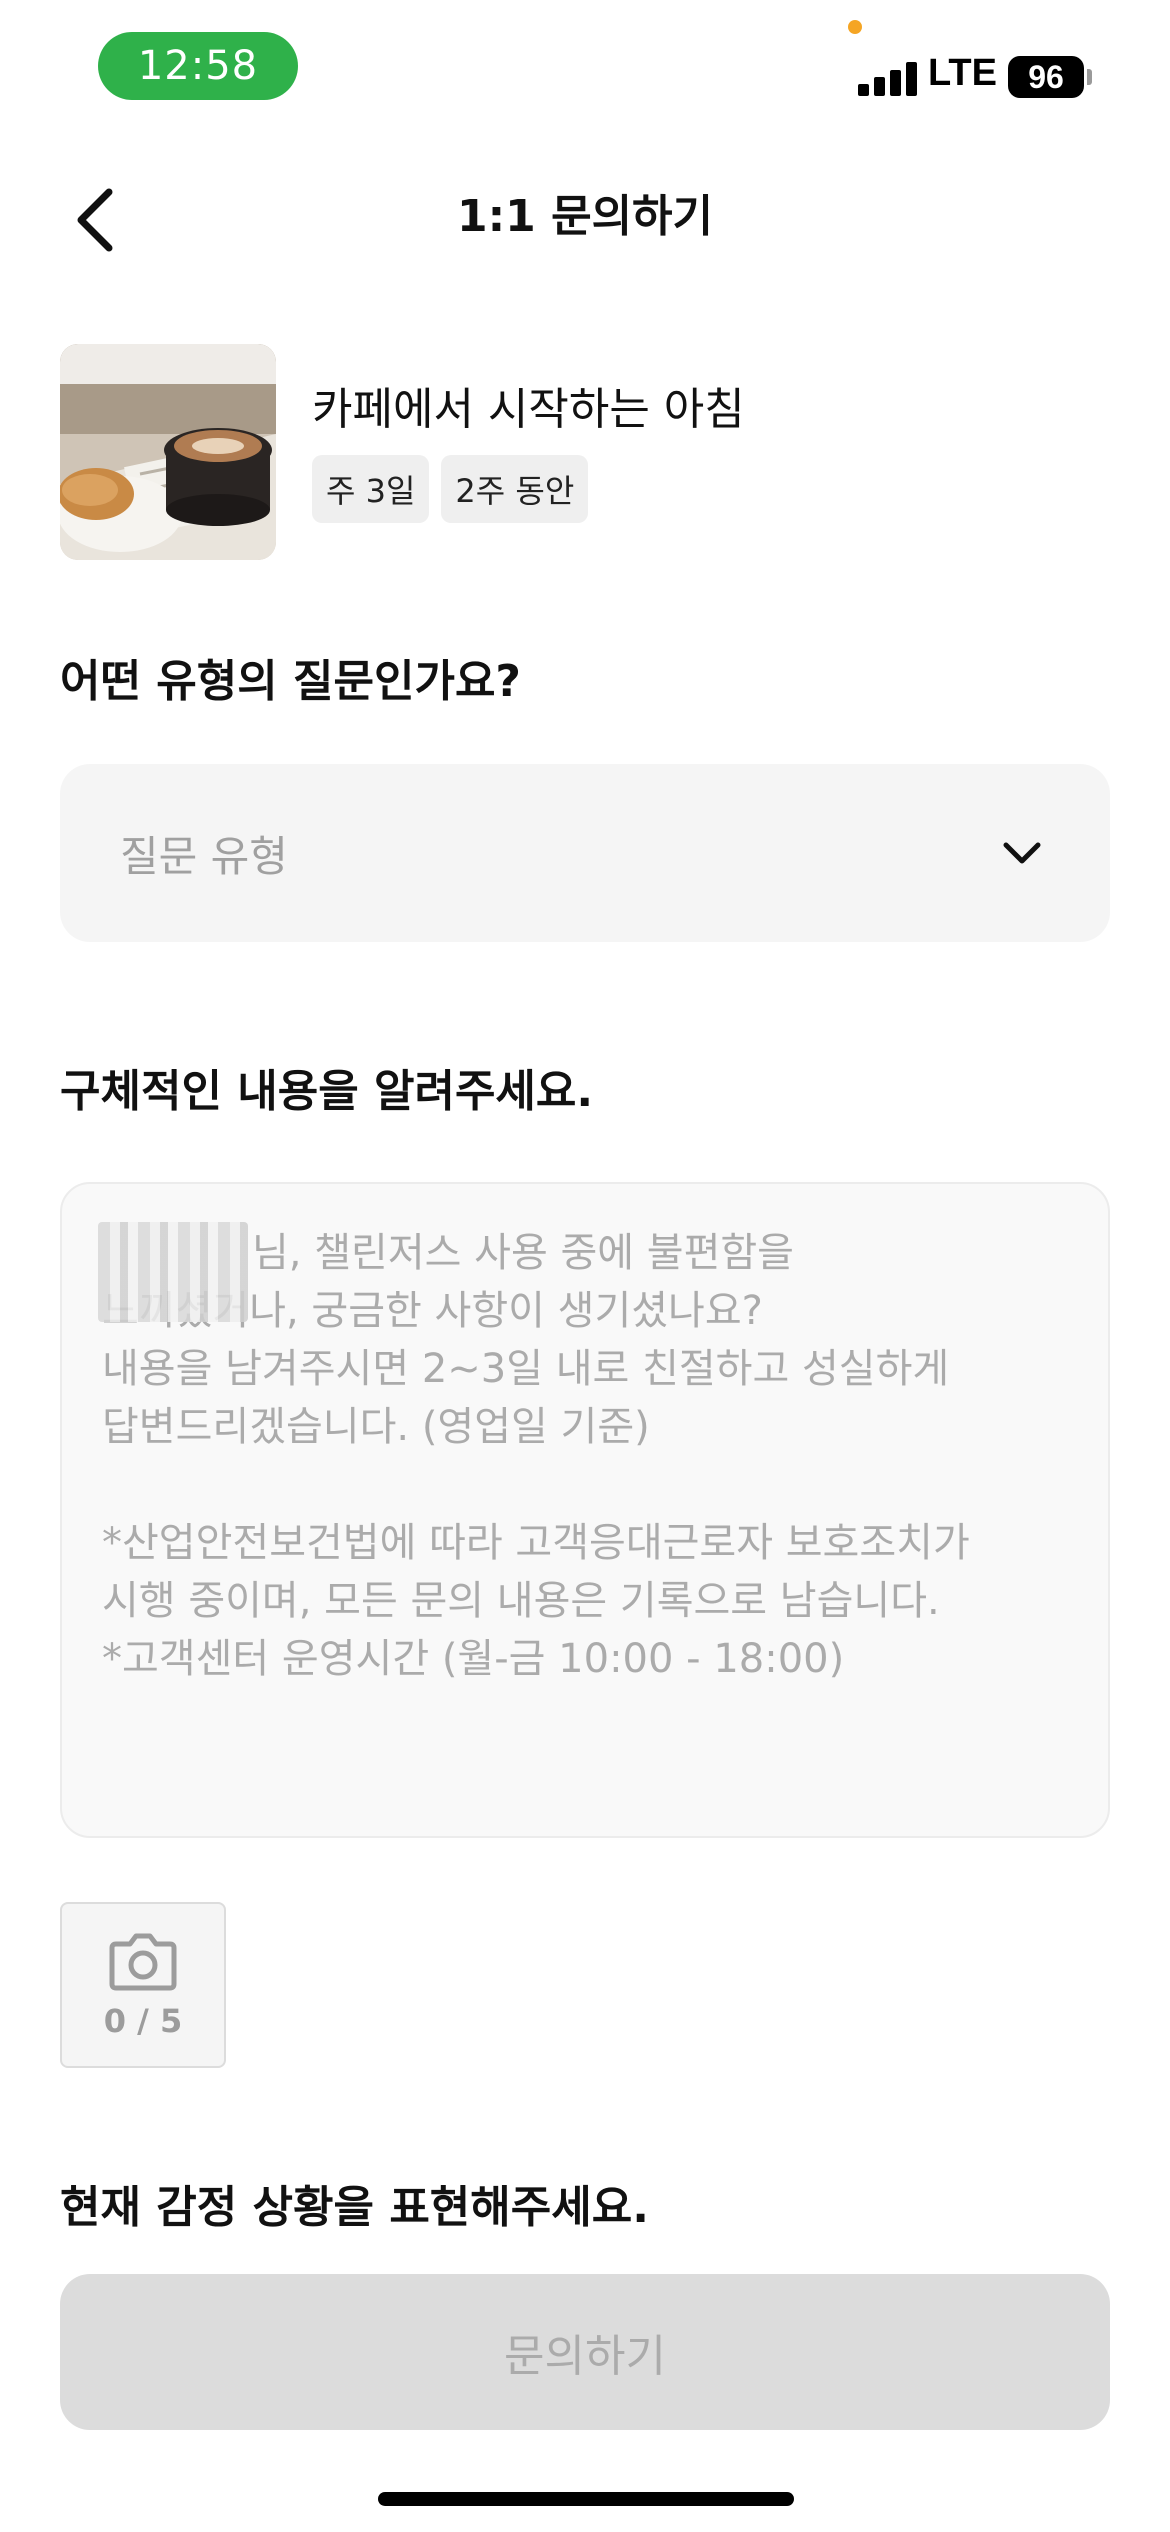 Image resolution: width=1170 pixels, height=2532 pixels. What do you see at coordinates (521, 1601) in the screenshot?
I see `placeholder-line: 시행 중이며, 모든 문의 내용은 기록으로 남습니다.` at bounding box center [521, 1601].